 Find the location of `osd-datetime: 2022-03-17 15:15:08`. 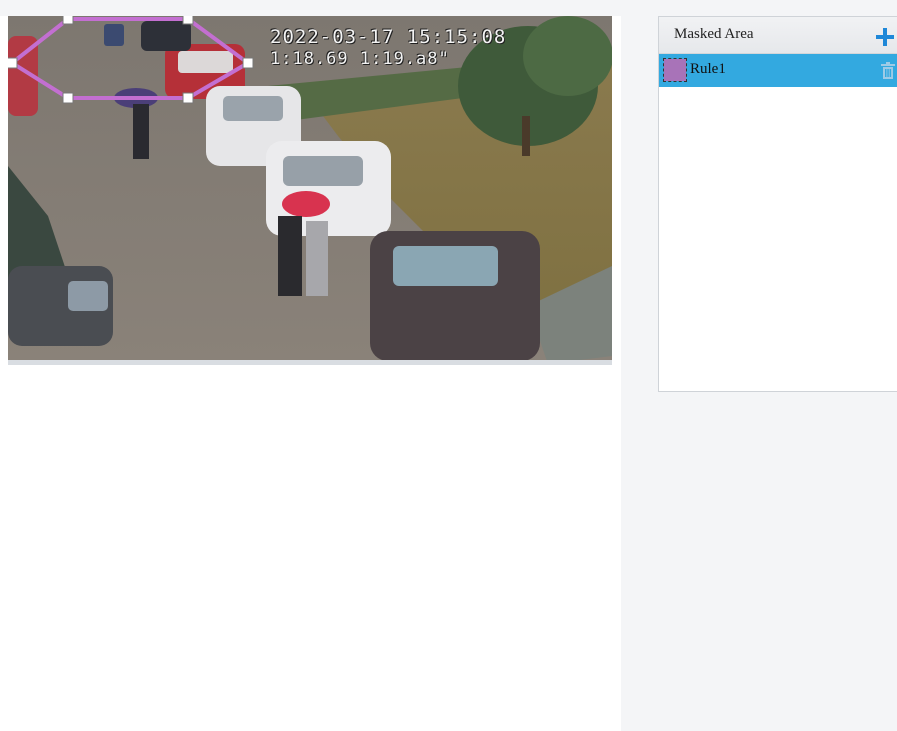

osd-datetime: 2022-03-17 15:15:08 is located at coordinates (388, 37).